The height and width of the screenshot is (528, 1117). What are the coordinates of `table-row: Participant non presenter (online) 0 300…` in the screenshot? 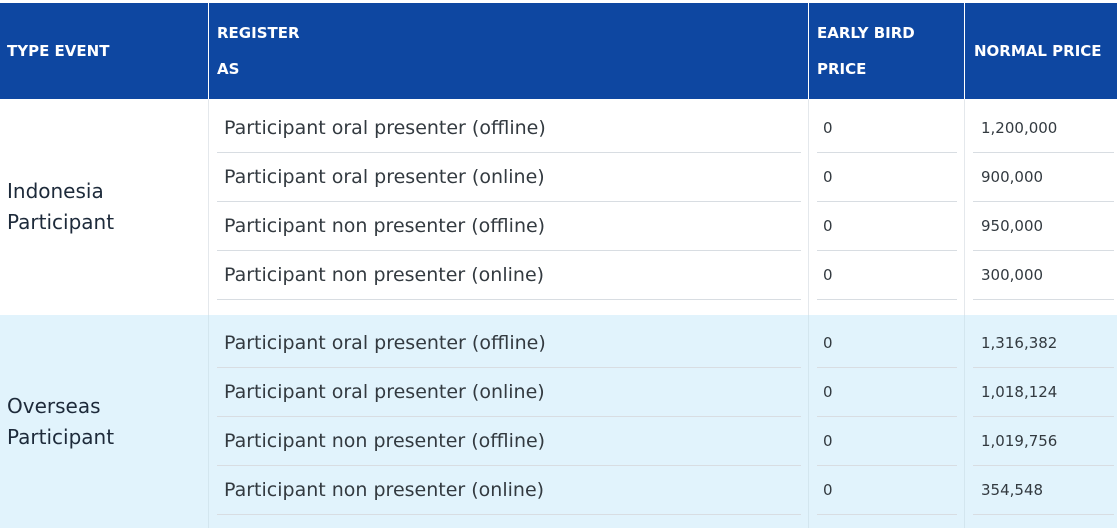 It's located at (558, 275).